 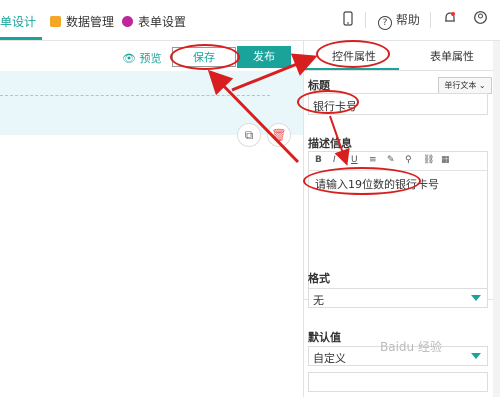 I want to click on watermark: Baidu 经验, so click(x=411, y=347).